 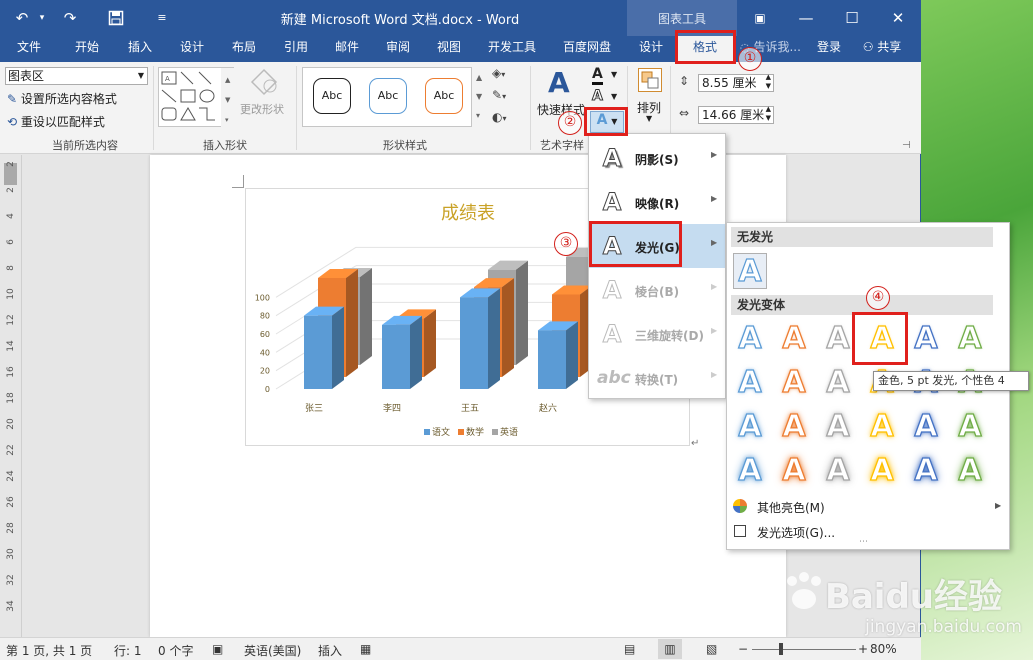 What do you see at coordinates (838, 470) in the screenshot?
I see `glow-variant-4-3: A` at bounding box center [838, 470].